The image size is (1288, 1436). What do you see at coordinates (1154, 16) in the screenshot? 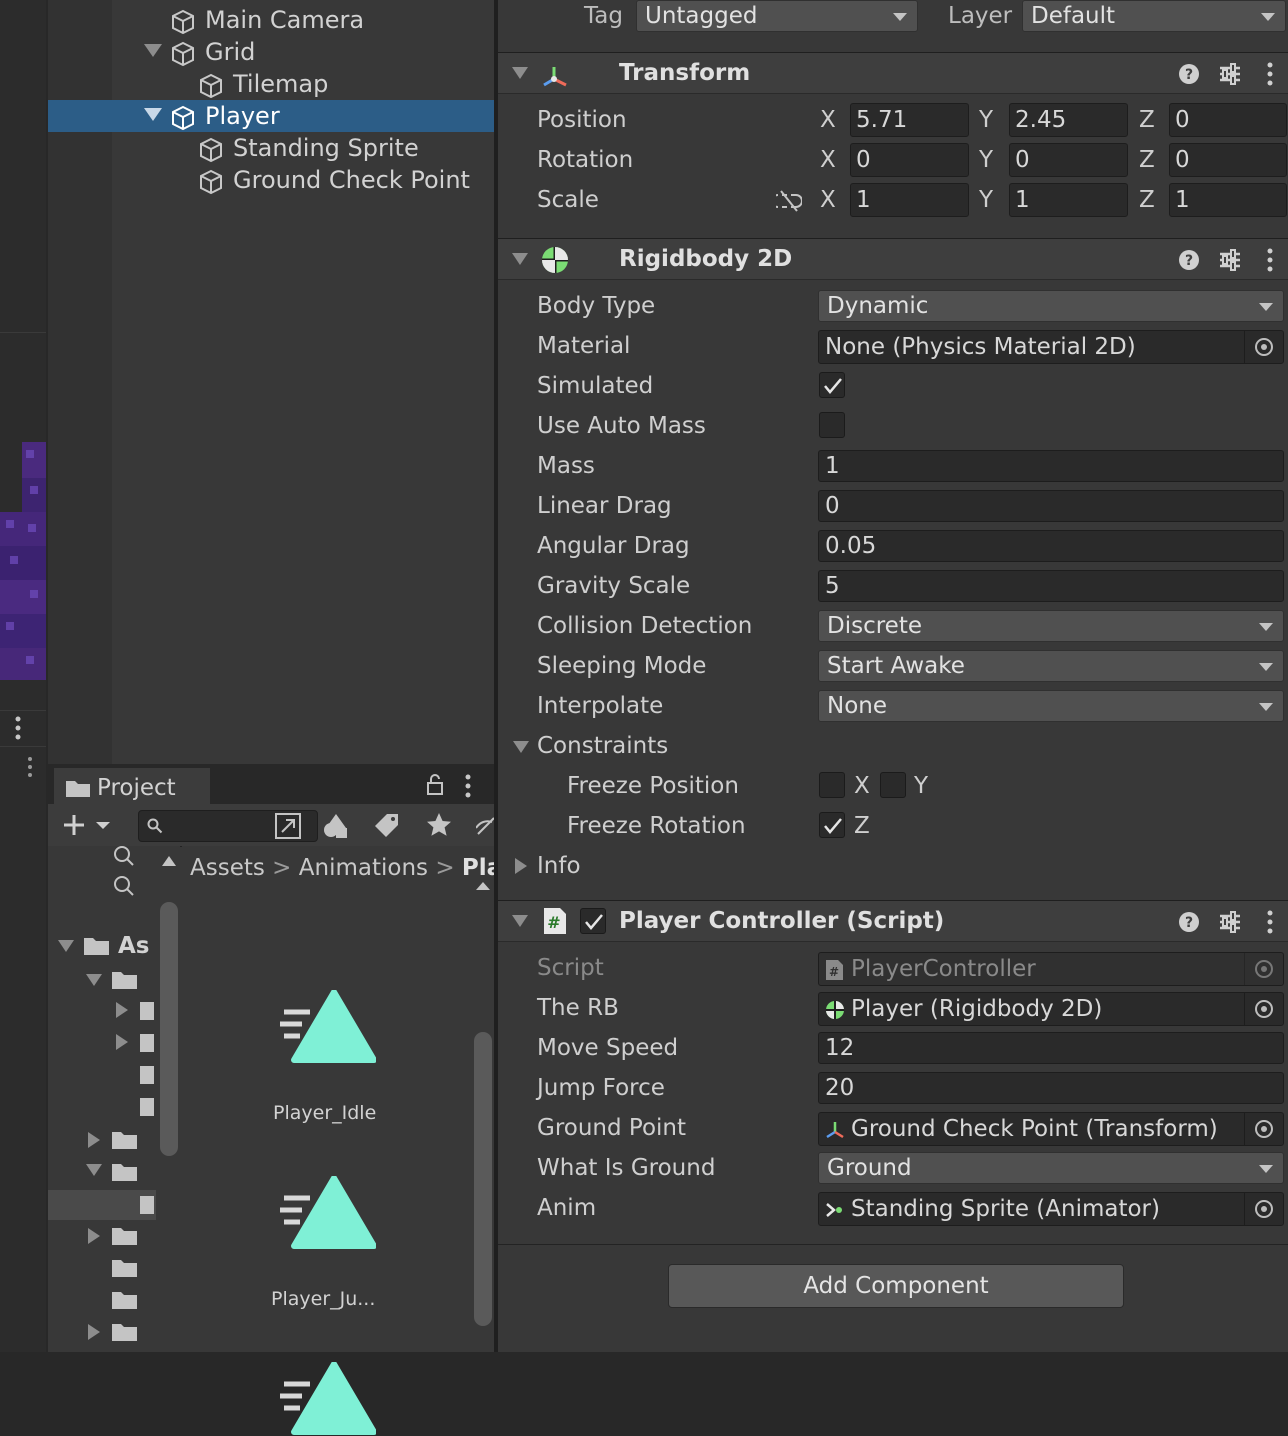
I see `layer-dropdown: Default` at bounding box center [1154, 16].